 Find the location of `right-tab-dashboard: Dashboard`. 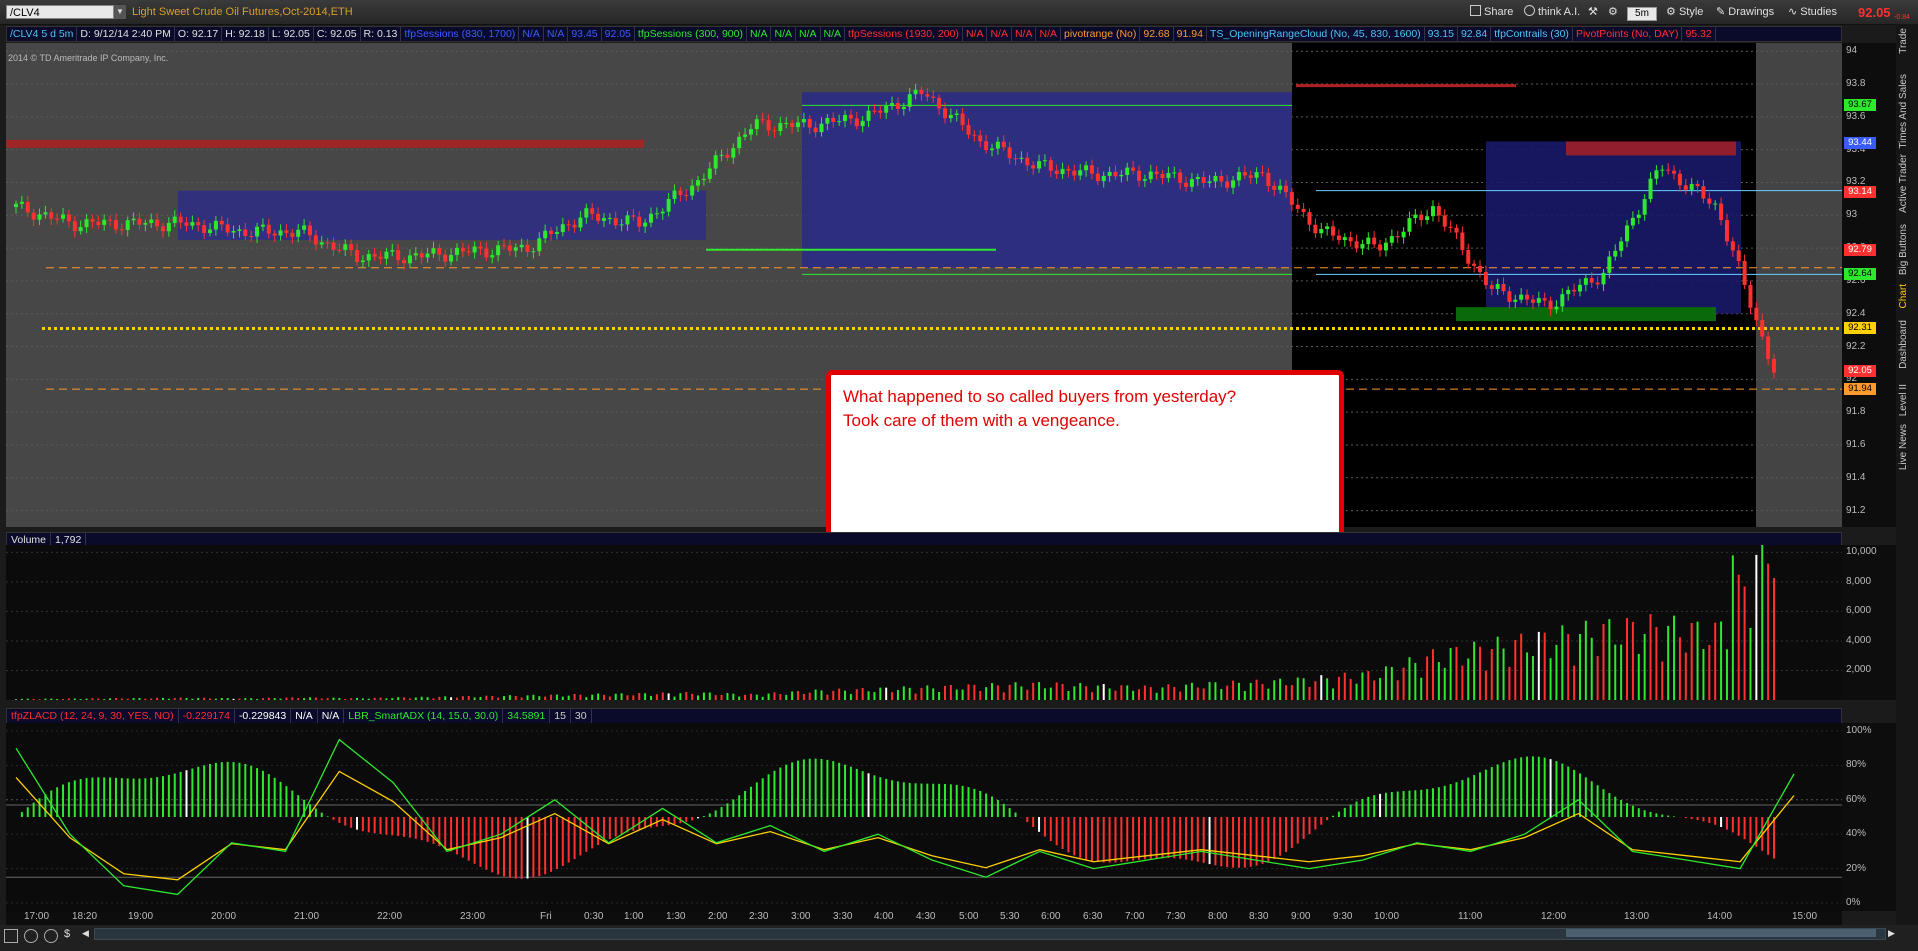

right-tab-dashboard: Dashboard is located at coordinates (1907, 344).